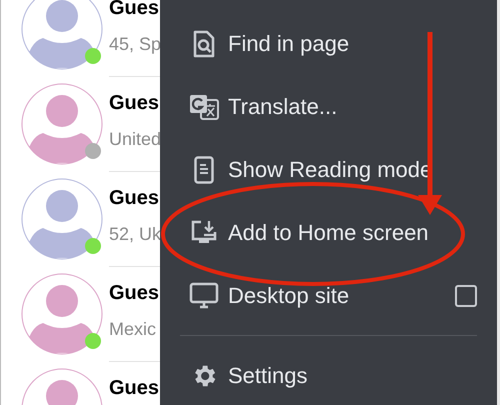 The image size is (500, 405). I want to click on contact-detail: 52, Uk, so click(135, 234).